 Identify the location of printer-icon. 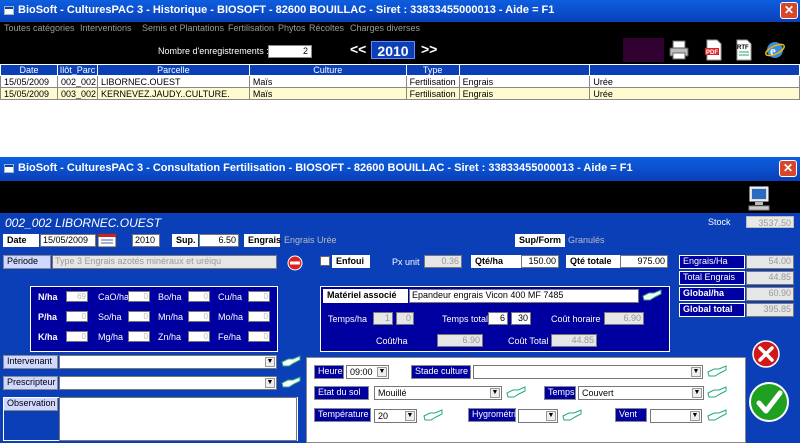
(679, 50).